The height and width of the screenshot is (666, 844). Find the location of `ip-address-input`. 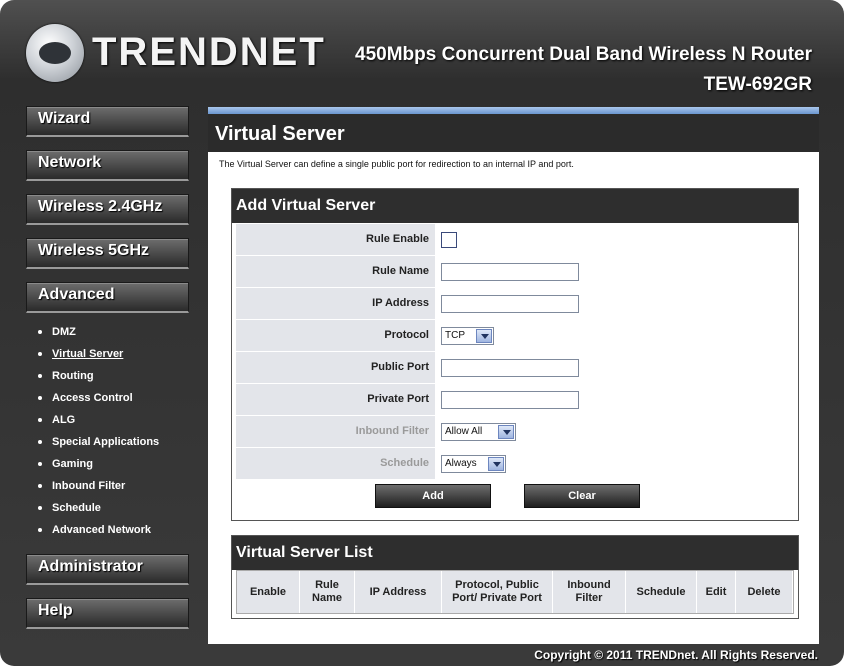

ip-address-input is located at coordinates (510, 303).